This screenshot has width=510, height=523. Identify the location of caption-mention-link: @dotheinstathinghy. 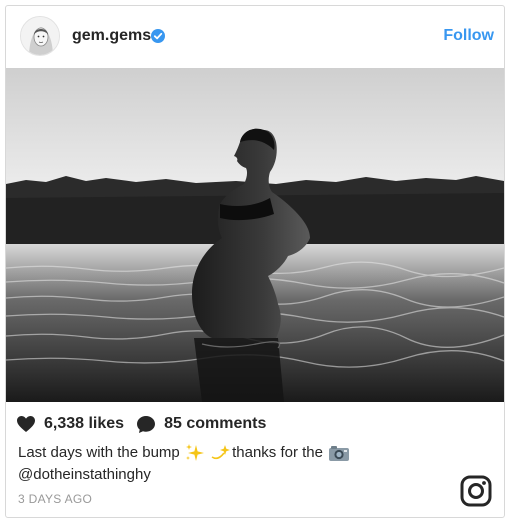
(84, 474).